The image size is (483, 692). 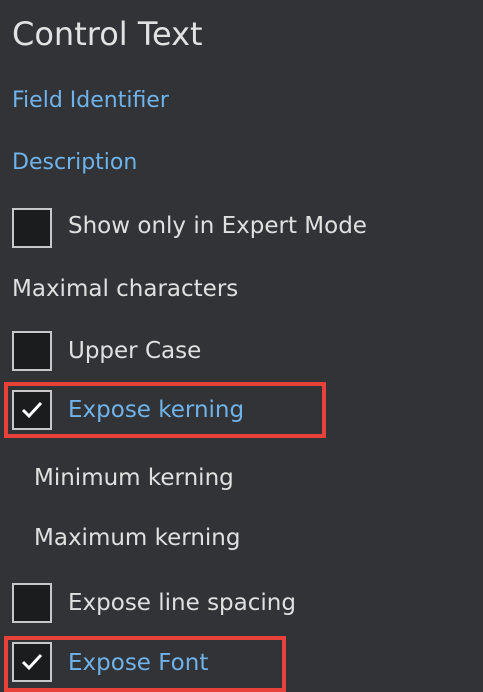 I want to click on expose-kerning-row: Expose kerning, so click(x=241, y=412).